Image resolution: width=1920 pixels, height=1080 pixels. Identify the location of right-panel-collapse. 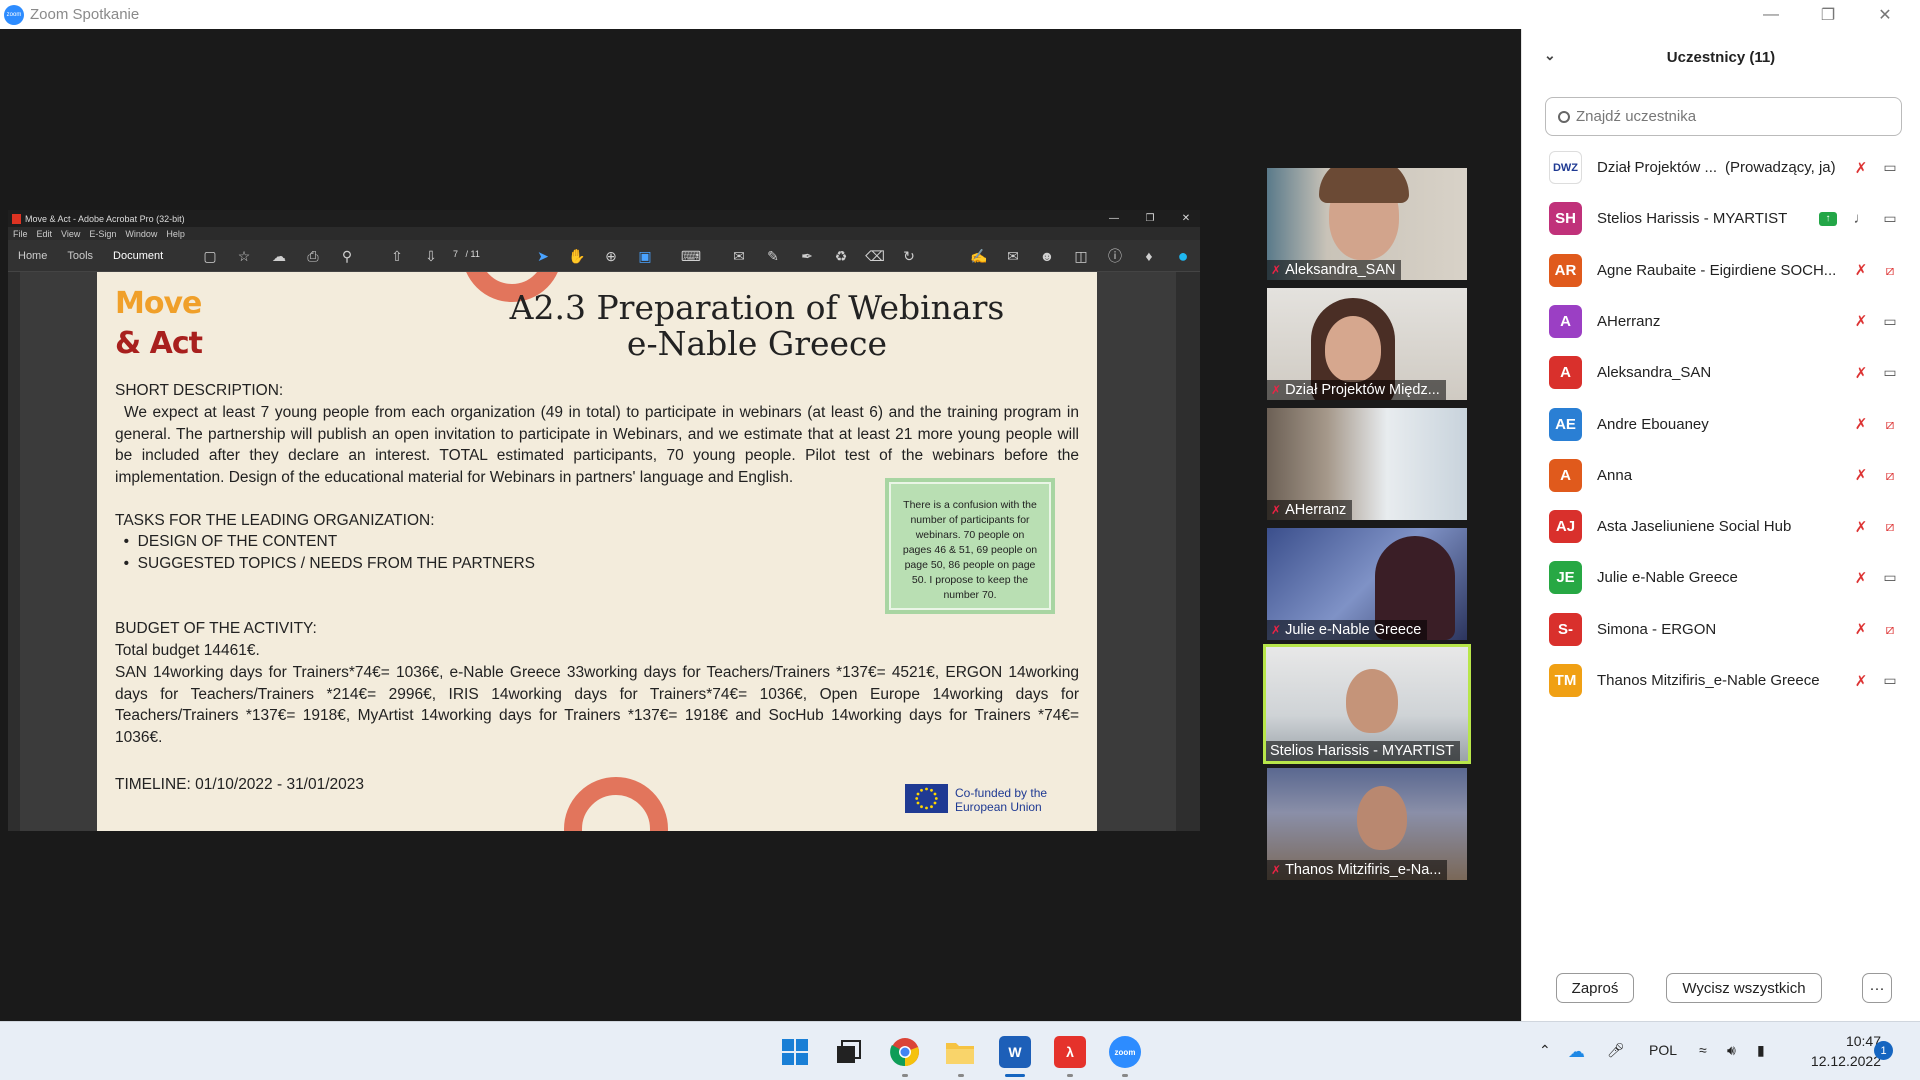
(1188, 551).